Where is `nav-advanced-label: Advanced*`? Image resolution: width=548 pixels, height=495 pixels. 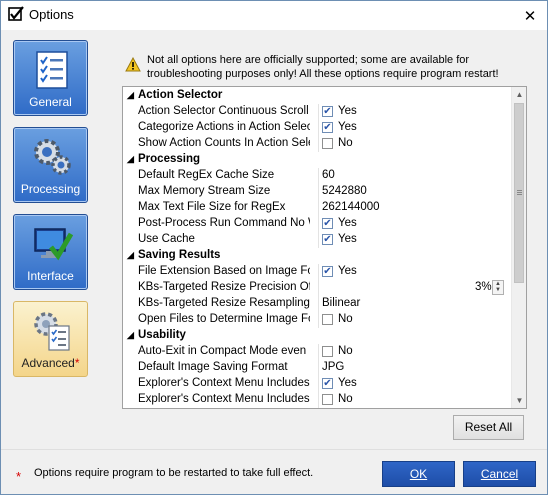
nav-advanced-label: Advanced* is located at coordinates (50, 363).